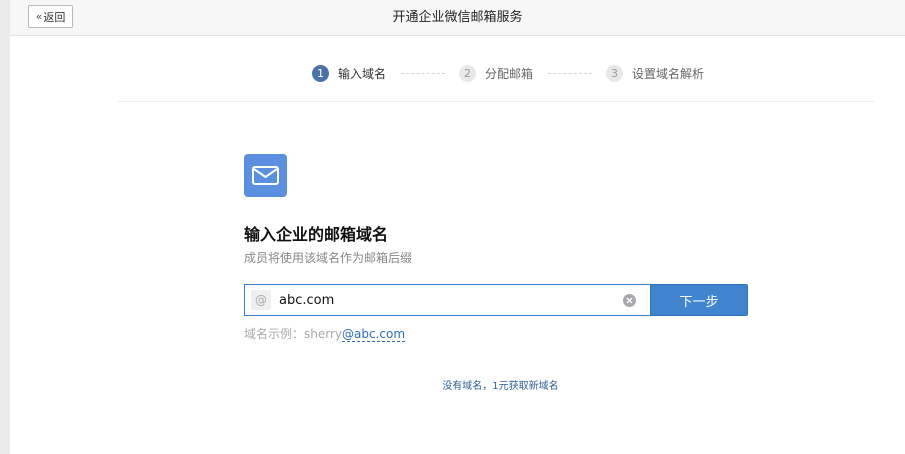 This screenshot has width=905, height=454. I want to click on step-2-number: 2, so click(468, 73).